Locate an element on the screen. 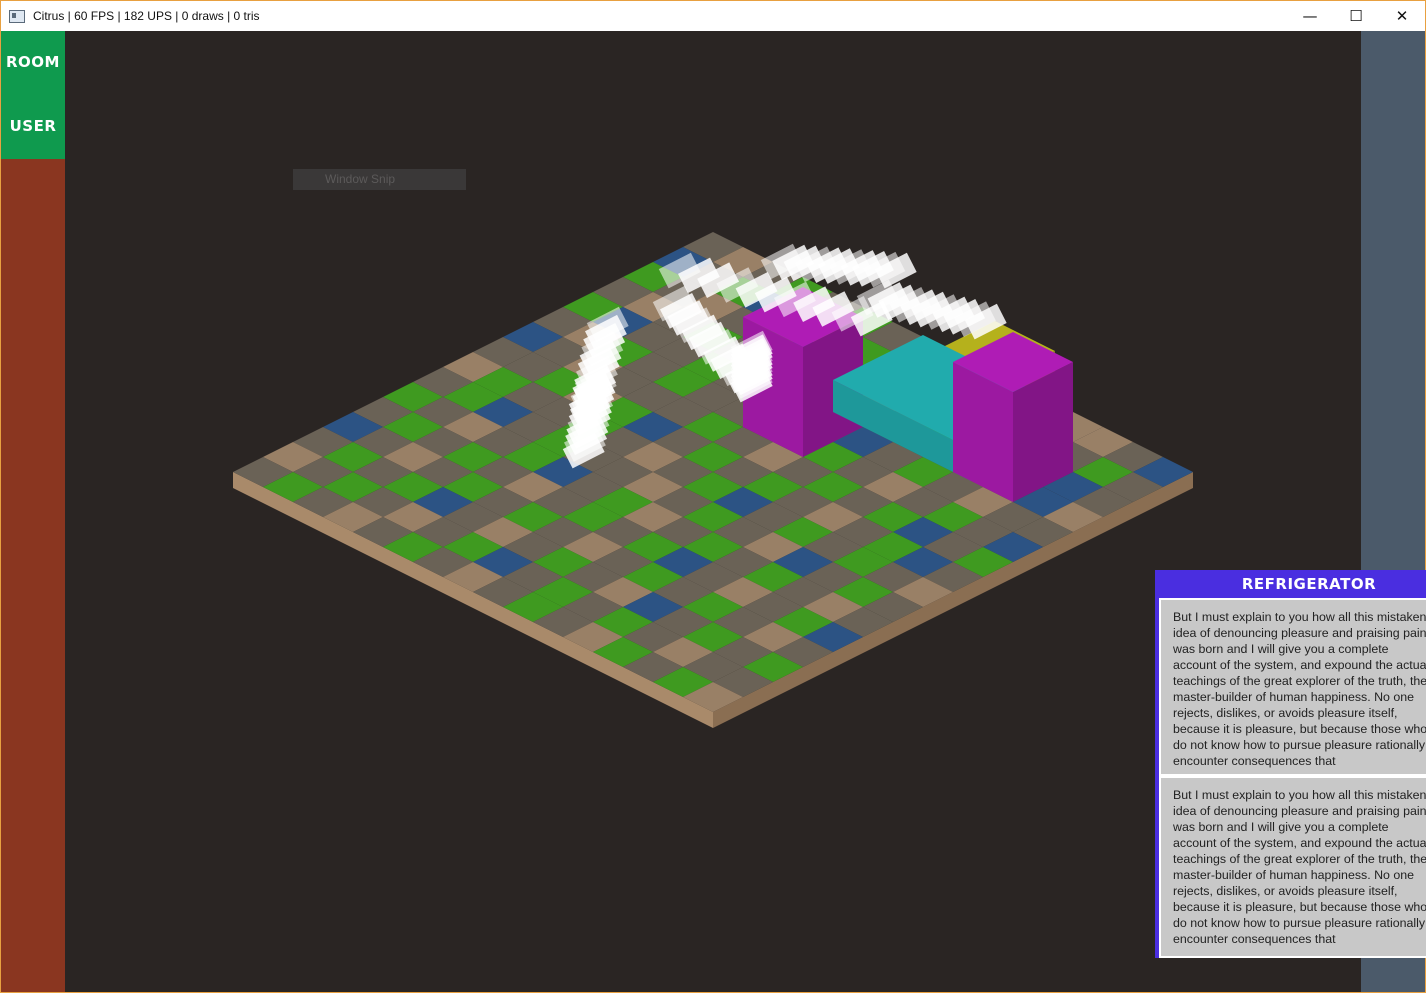 Image resolution: width=1426 pixels, height=993 pixels. panel-title: REFRIGERATOR is located at coordinates (1309, 584).